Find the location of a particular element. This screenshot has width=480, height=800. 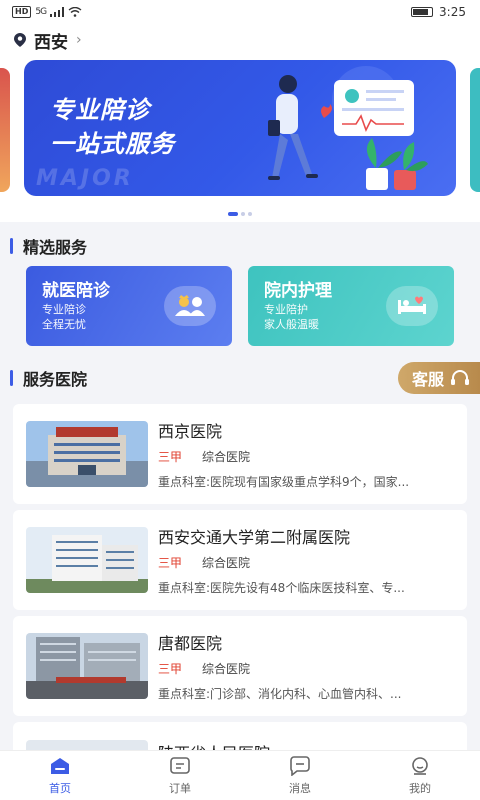

banner-headline-2: 一站式服务 is located at coordinates (112, 144).